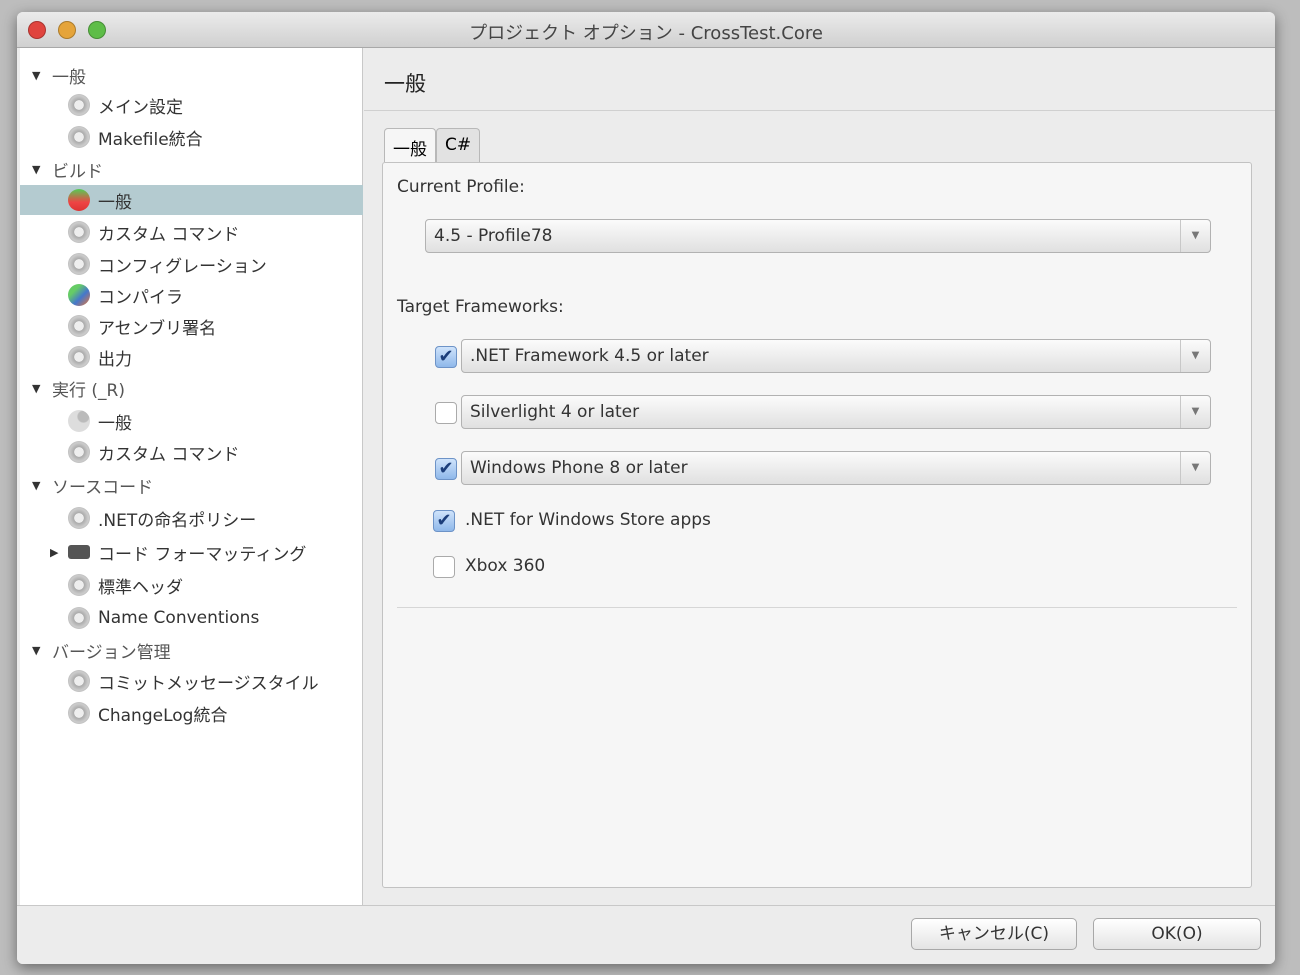  I want to click on window-title: プロジェクト オプション - CrossTest.Core, so click(646, 33).